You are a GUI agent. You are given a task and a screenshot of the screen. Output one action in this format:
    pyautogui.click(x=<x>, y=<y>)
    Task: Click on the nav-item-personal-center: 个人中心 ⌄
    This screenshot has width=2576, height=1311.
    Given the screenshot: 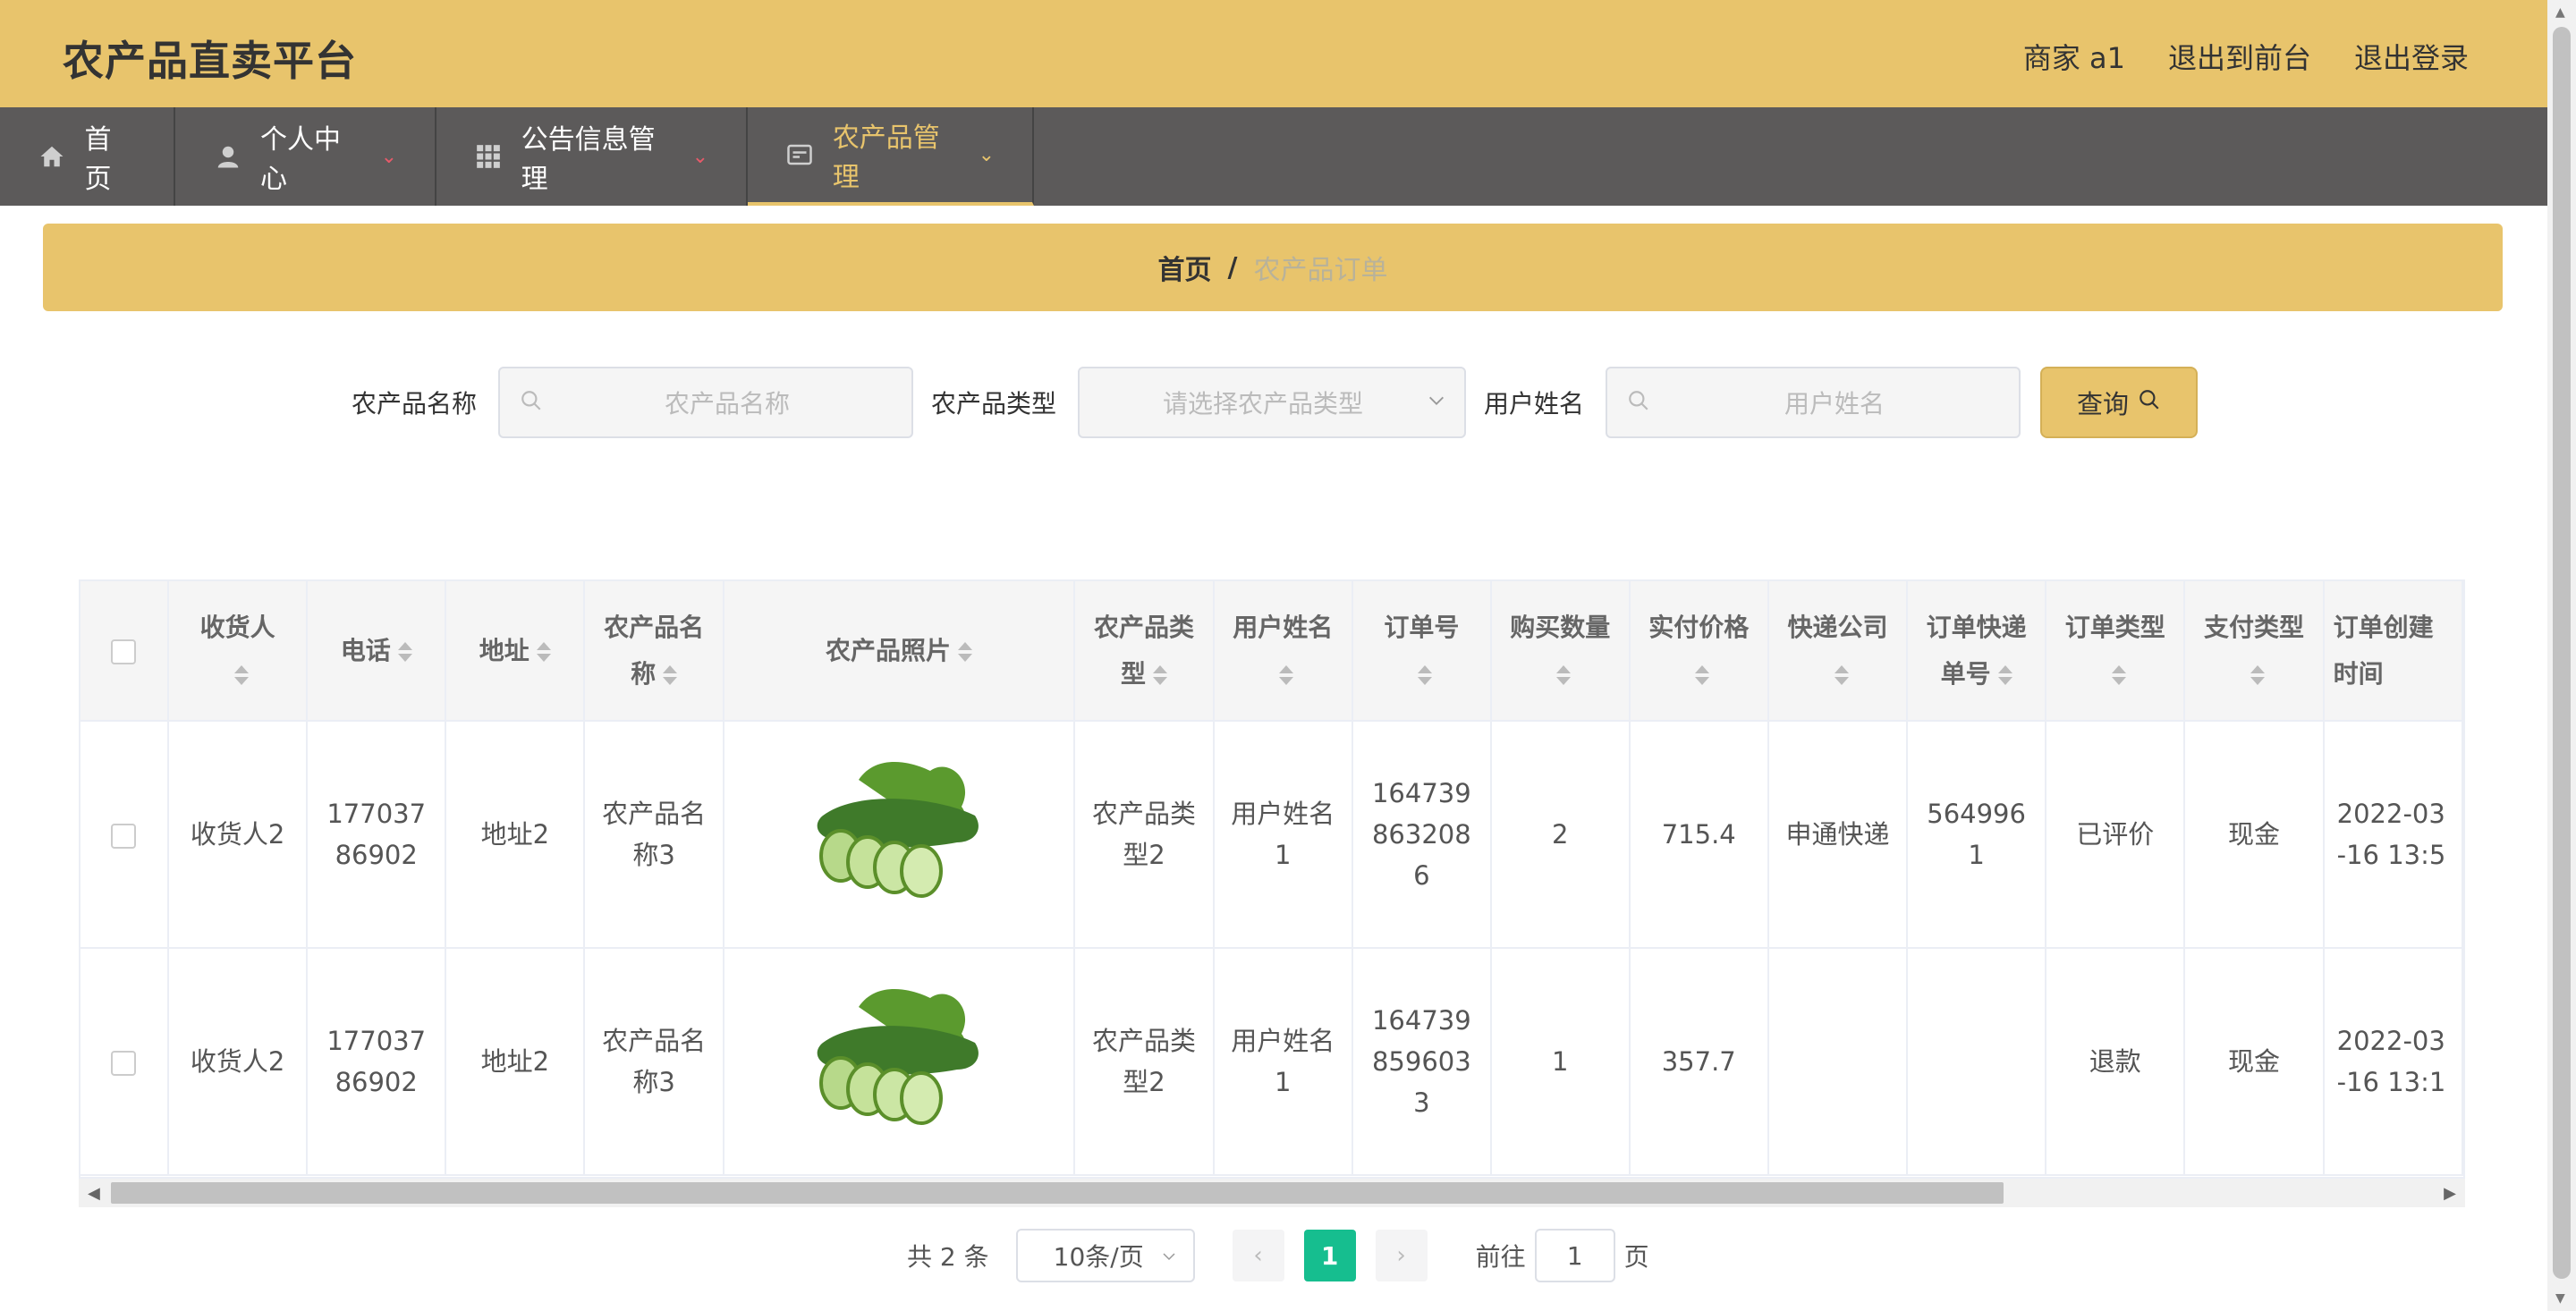 What is the action you would take?
    pyautogui.click(x=305, y=156)
    